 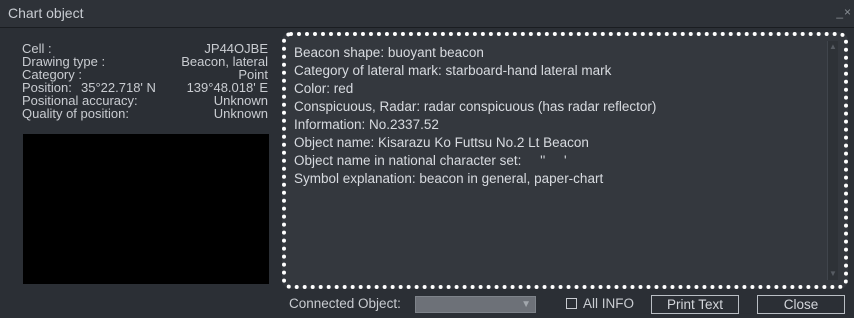 What do you see at coordinates (833, 47) in the screenshot?
I see `scroll-up-icon: ▲` at bounding box center [833, 47].